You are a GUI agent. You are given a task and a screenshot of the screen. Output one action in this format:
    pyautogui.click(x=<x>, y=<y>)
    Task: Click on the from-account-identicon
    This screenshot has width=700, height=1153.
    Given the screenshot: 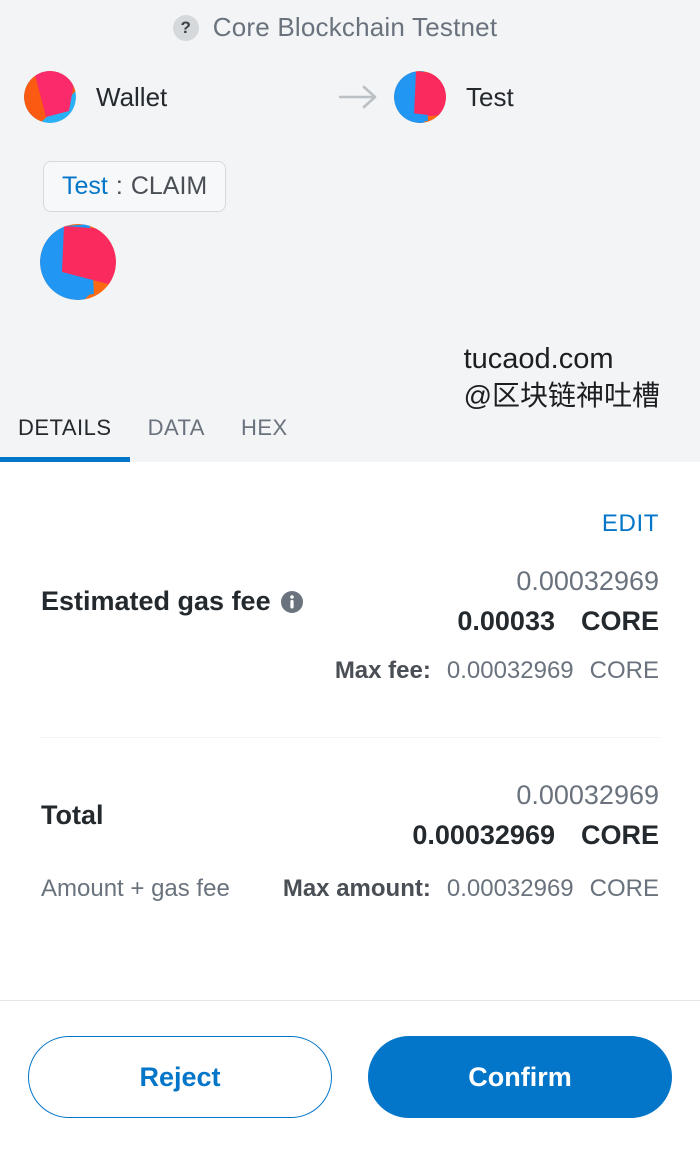 What is the action you would take?
    pyautogui.click(x=50, y=97)
    